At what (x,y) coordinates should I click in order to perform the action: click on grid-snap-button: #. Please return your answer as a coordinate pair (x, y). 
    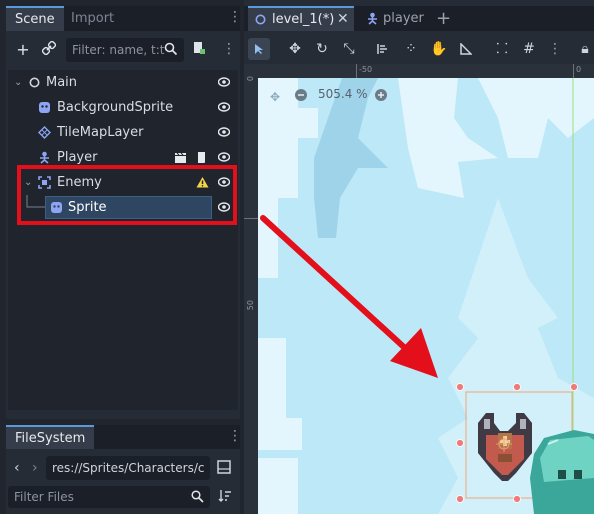
    Looking at the image, I should click on (529, 49).